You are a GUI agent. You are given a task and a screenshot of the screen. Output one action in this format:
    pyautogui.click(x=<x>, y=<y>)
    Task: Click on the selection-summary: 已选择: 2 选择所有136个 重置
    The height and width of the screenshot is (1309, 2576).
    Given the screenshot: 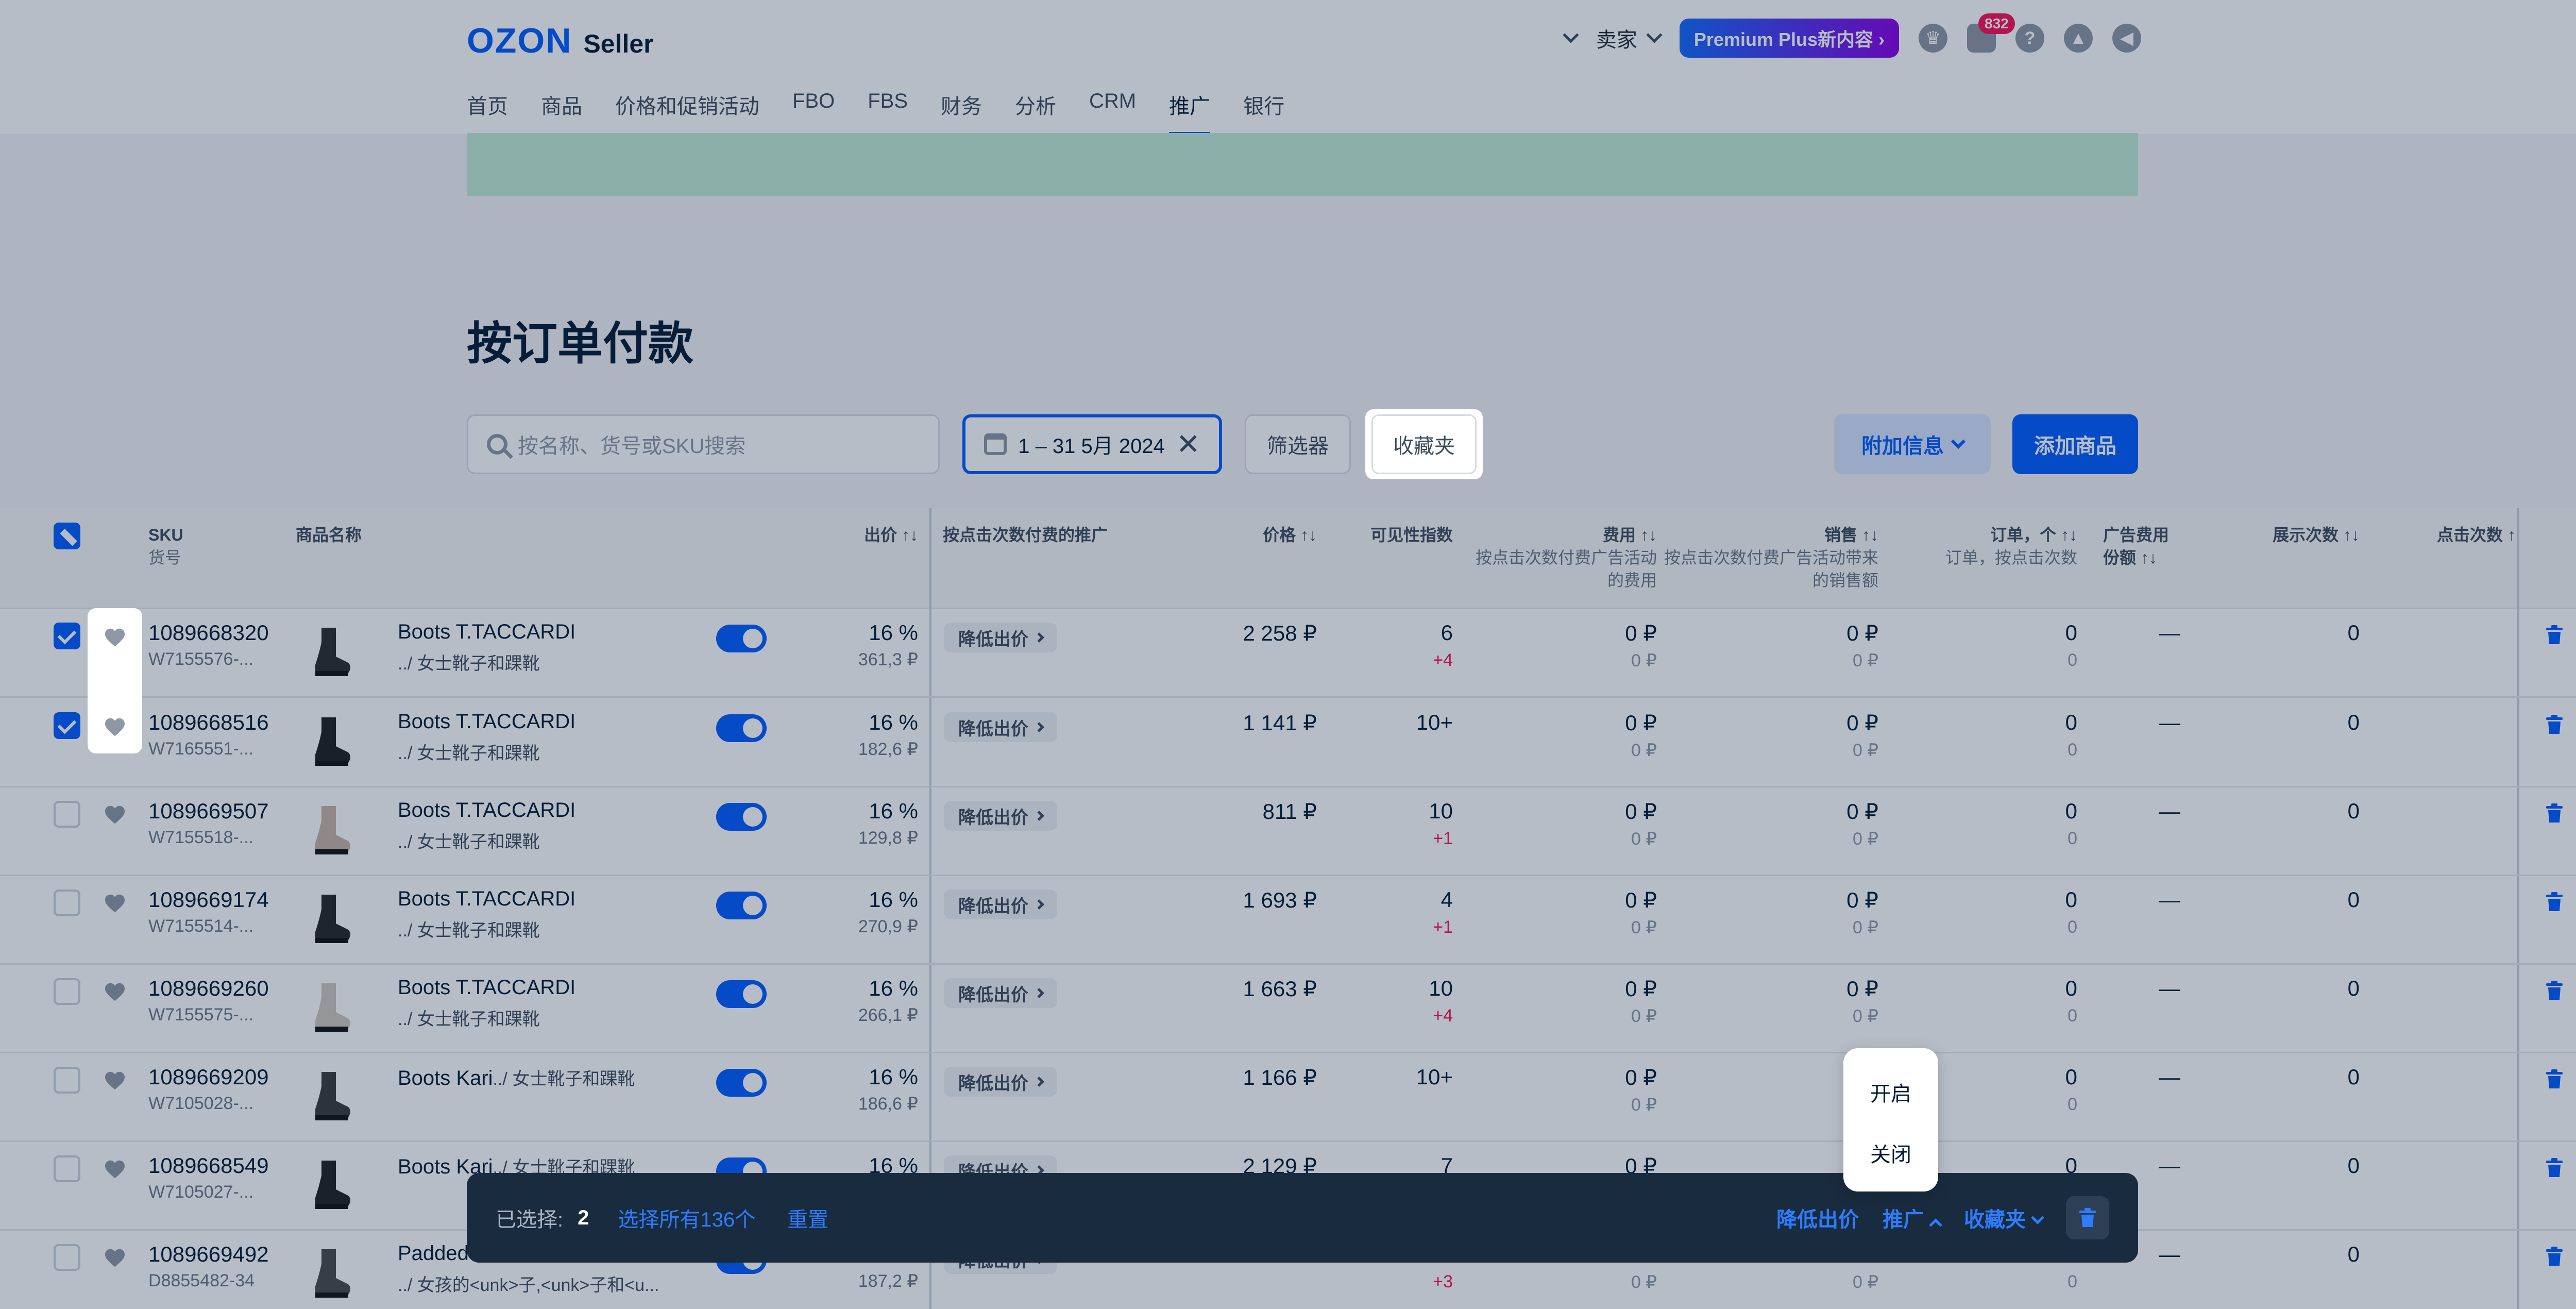 What is the action you would take?
    pyautogui.click(x=662, y=1218)
    